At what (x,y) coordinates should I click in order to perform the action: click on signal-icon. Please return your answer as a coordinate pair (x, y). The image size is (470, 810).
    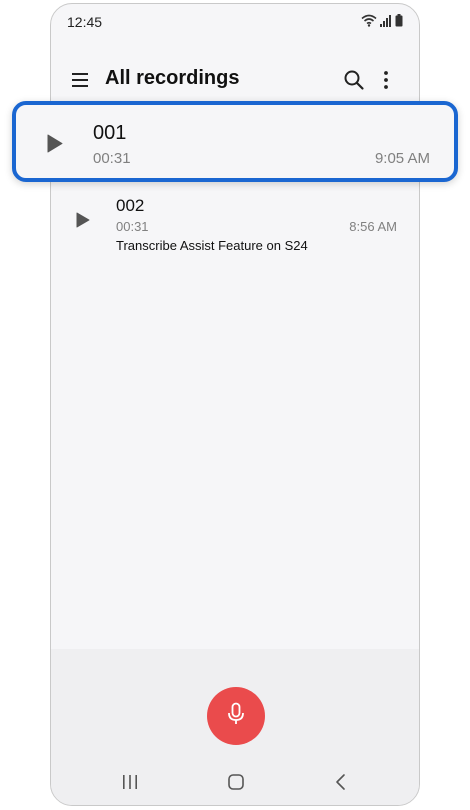
    Looking at the image, I should click on (386, 20).